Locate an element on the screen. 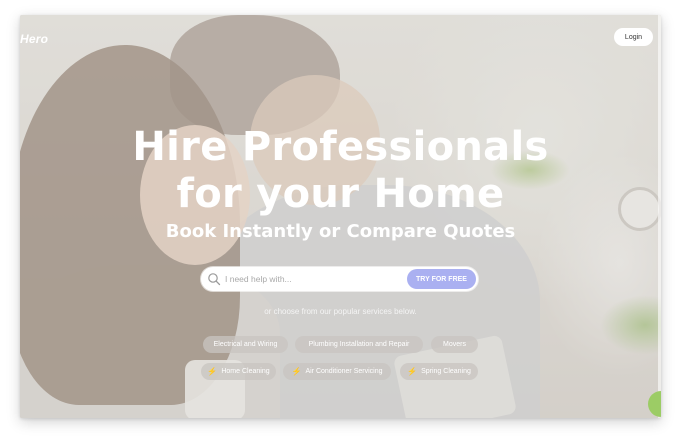 The height and width of the screenshot is (445, 682). service-chip-spring-cleaning: ⚡ Spring Cleaning is located at coordinates (439, 371).